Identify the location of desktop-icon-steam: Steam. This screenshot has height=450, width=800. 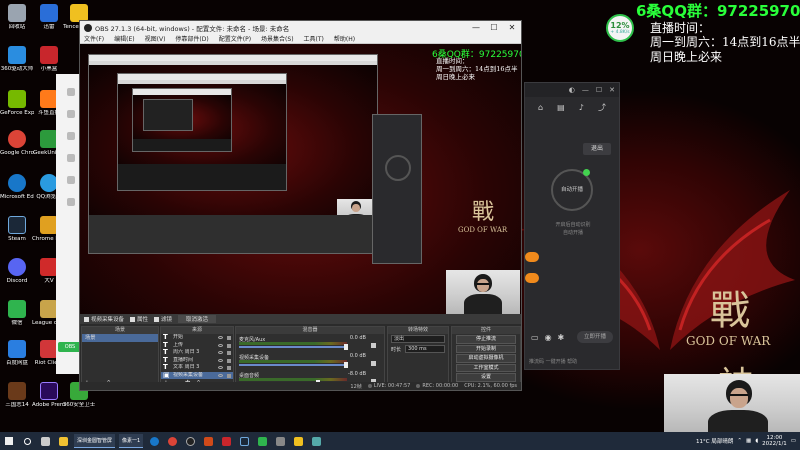
(17, 229).